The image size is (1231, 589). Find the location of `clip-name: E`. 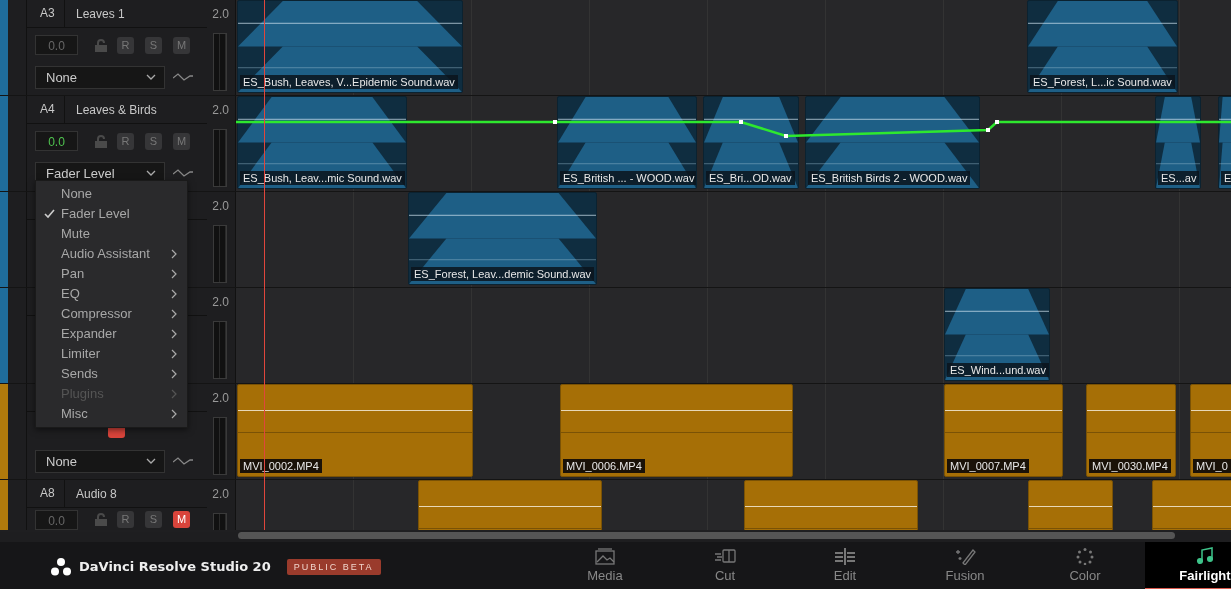

clip-name: E is located at coordinates (1226, 178).